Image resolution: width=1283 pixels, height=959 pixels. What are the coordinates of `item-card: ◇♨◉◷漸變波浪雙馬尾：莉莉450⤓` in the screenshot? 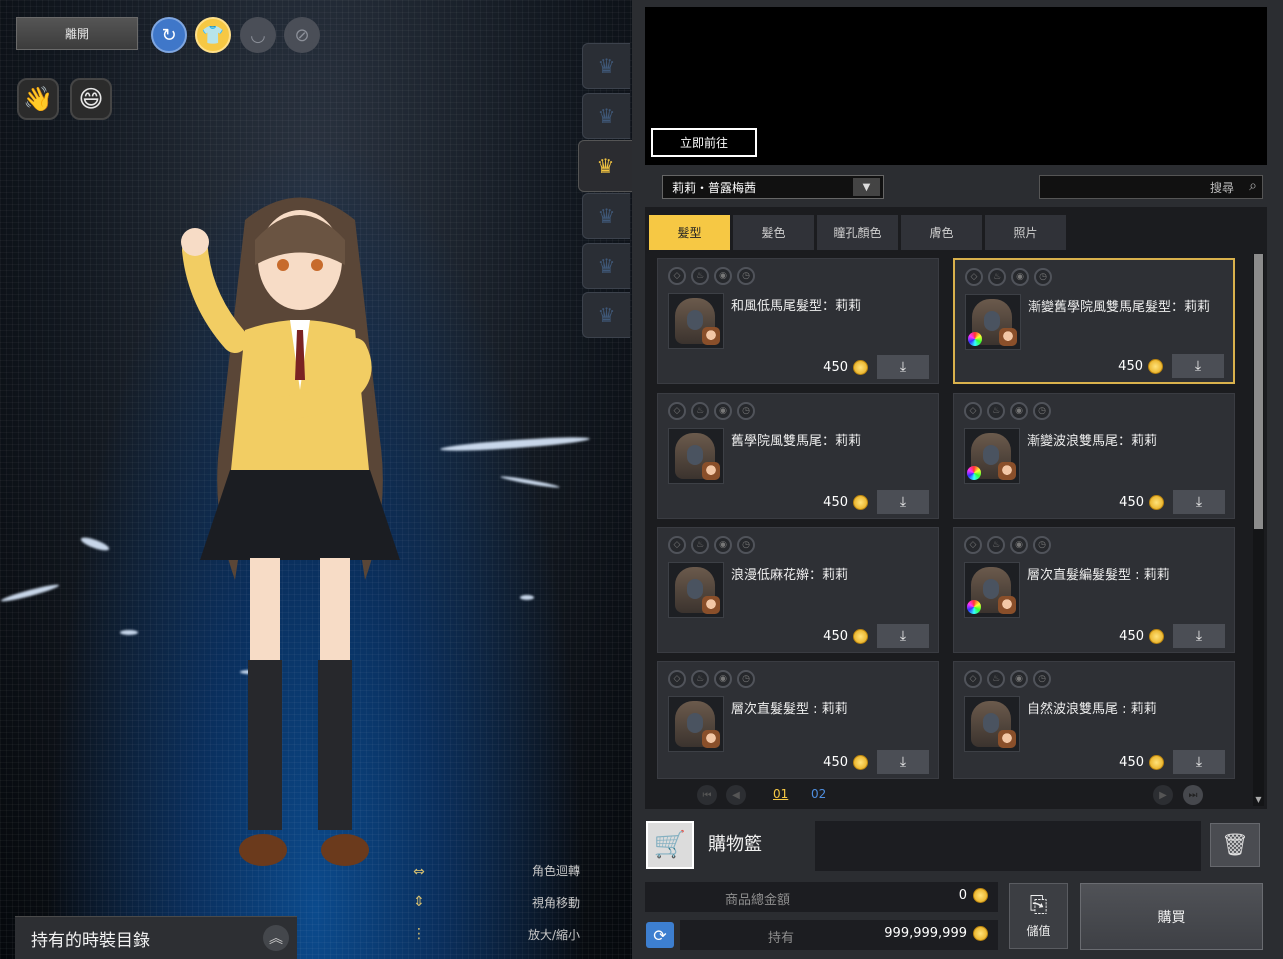 It's located at (1094, 456).